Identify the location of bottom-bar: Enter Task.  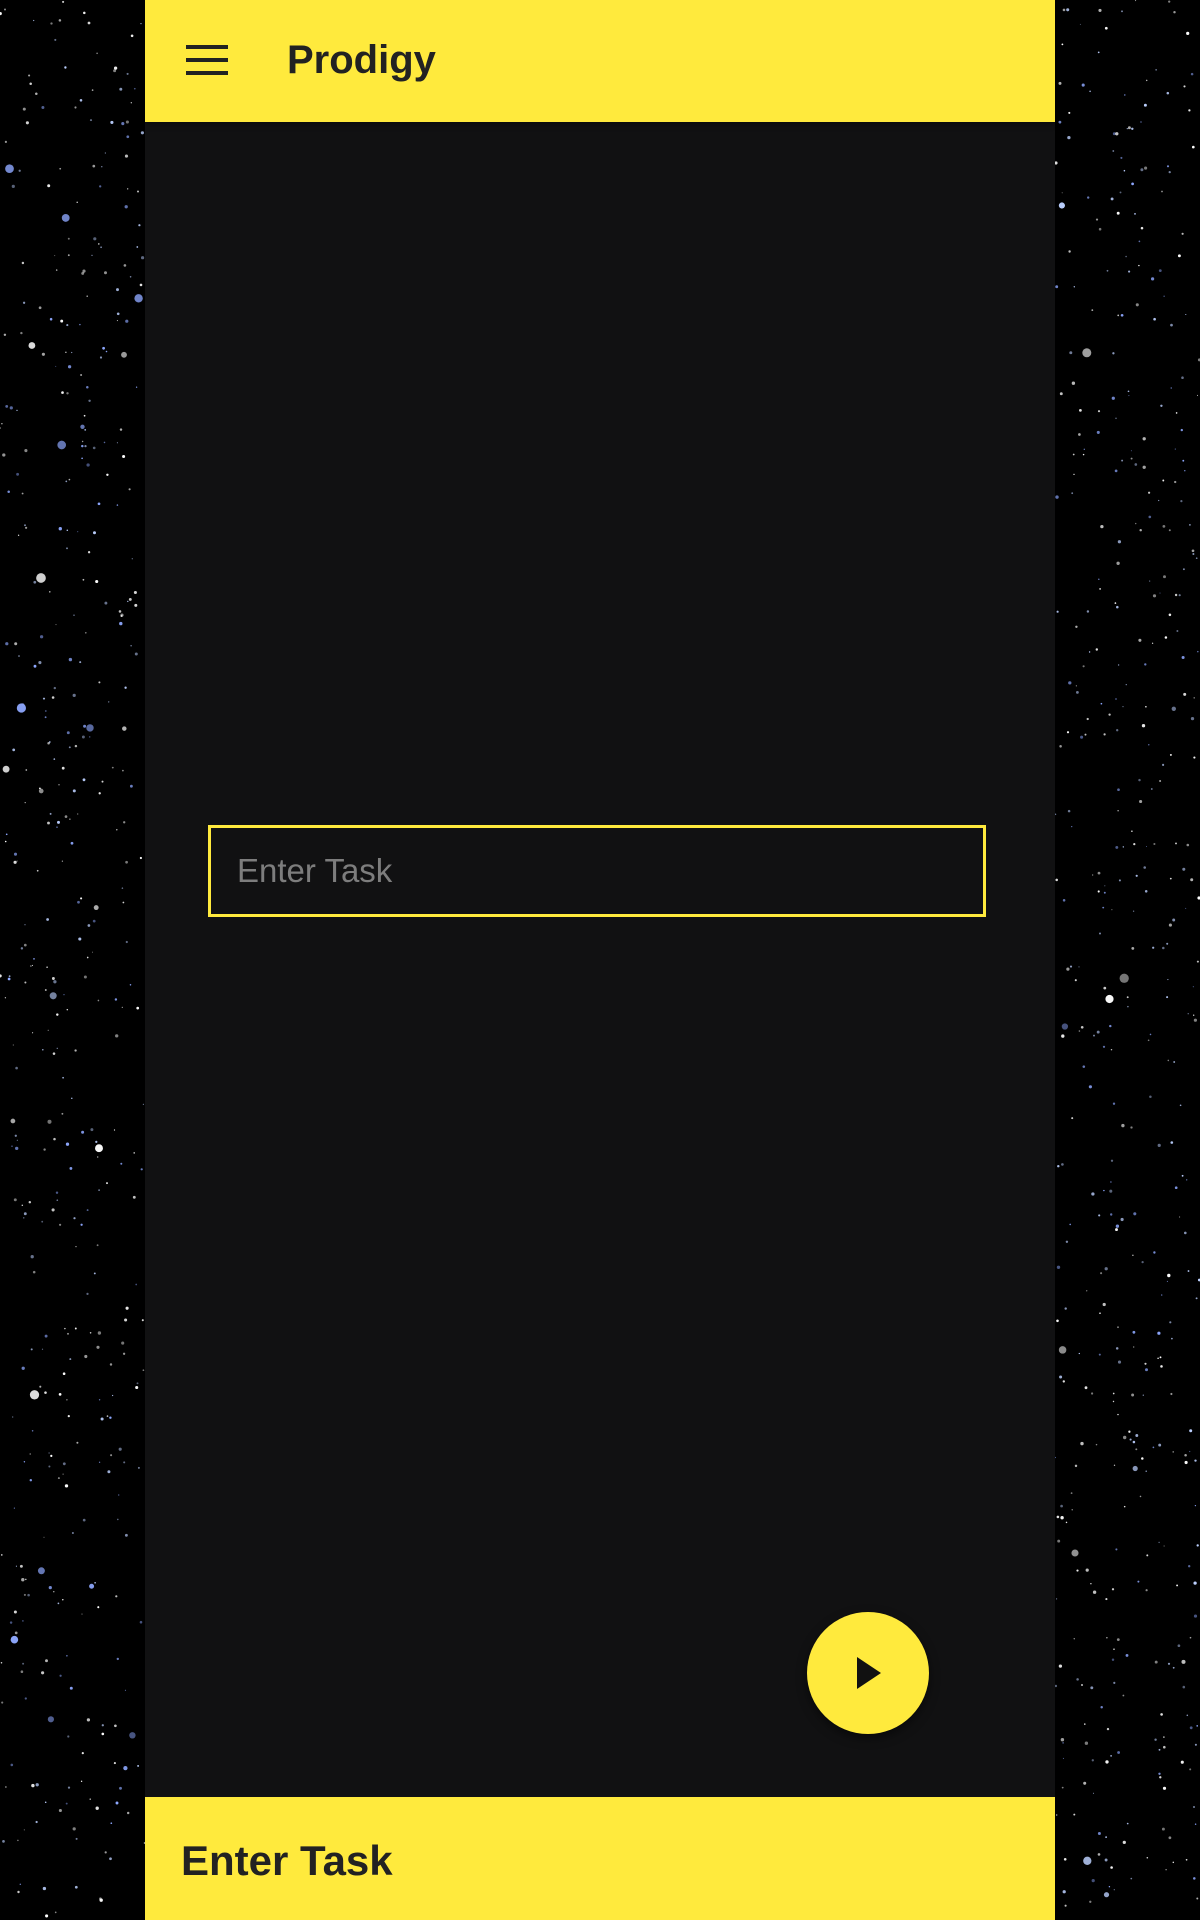
(600, 1858).